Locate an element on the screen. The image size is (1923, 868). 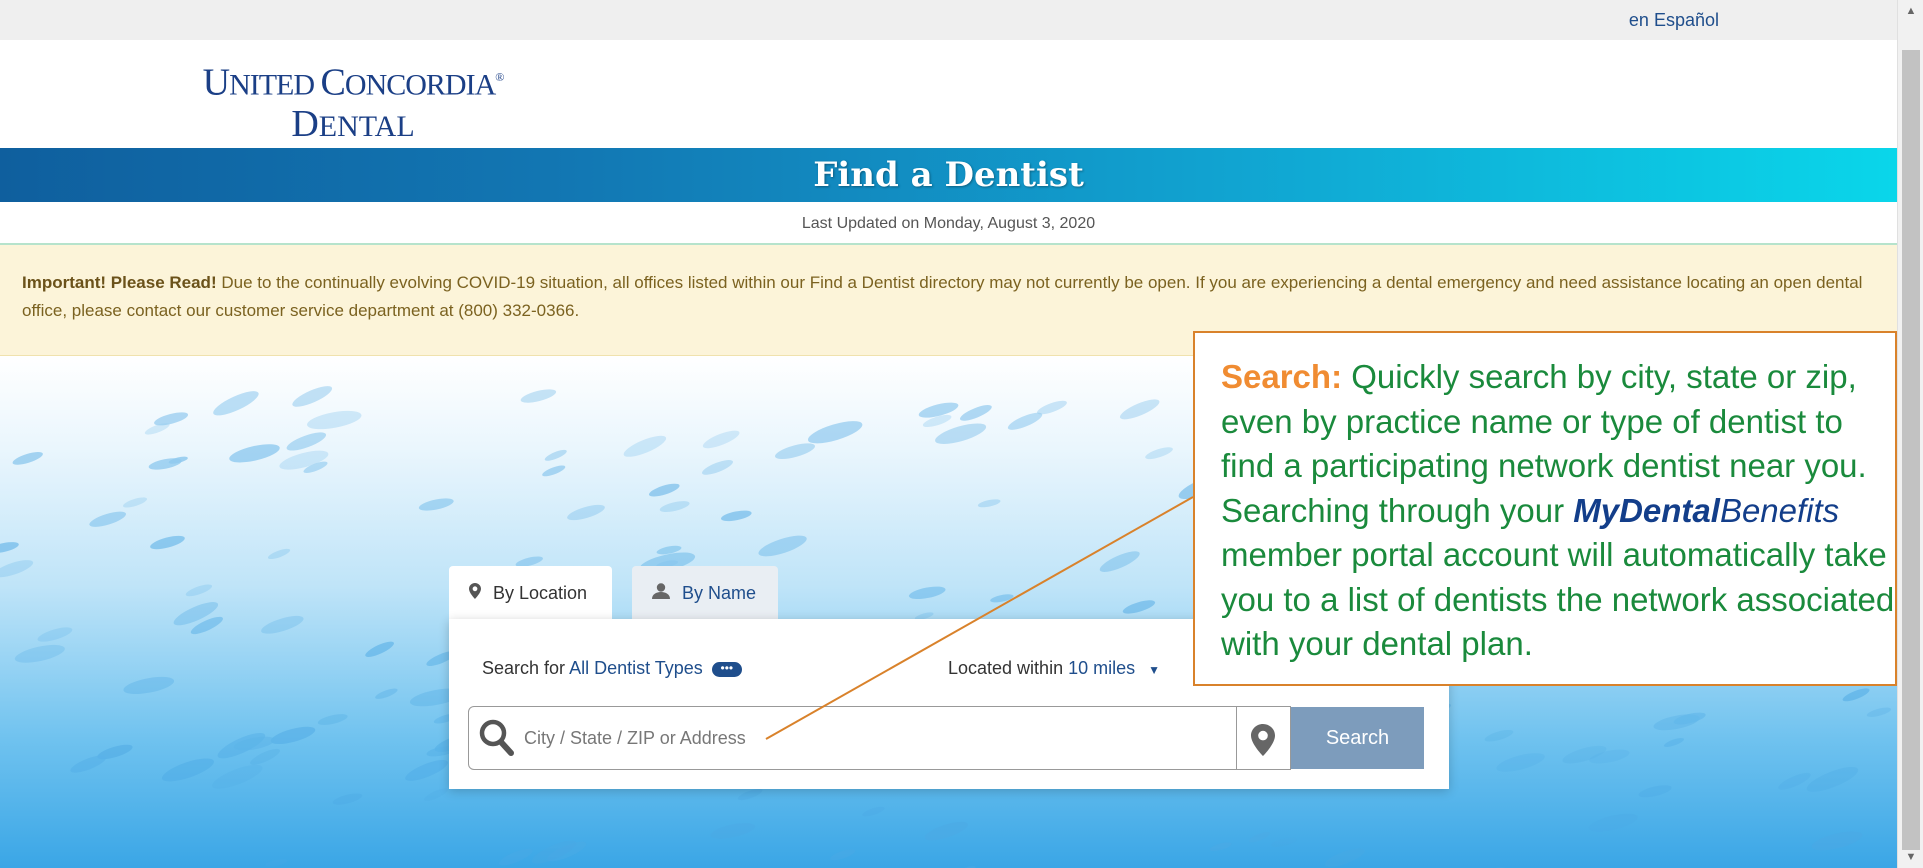
language-link-spanish: en Español is located at coordinates (1674, 20).